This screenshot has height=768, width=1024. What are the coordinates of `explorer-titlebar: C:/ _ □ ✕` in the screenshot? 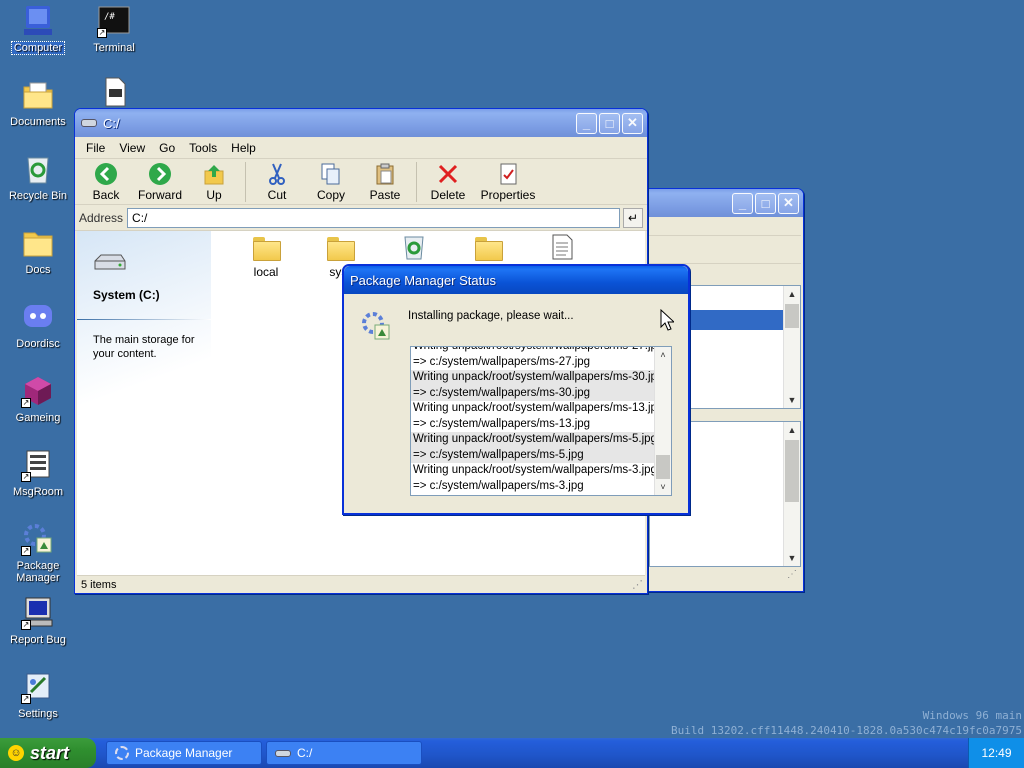 It's located at (361, 123).